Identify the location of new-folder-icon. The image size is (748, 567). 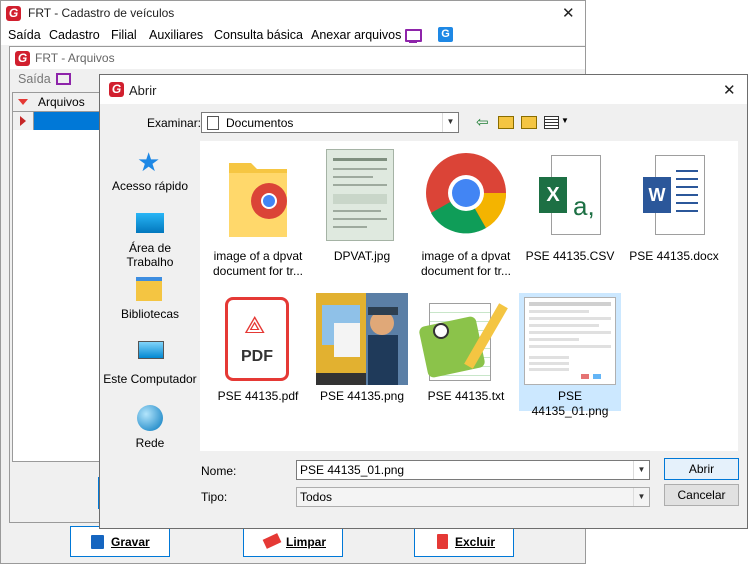
(529, 122).